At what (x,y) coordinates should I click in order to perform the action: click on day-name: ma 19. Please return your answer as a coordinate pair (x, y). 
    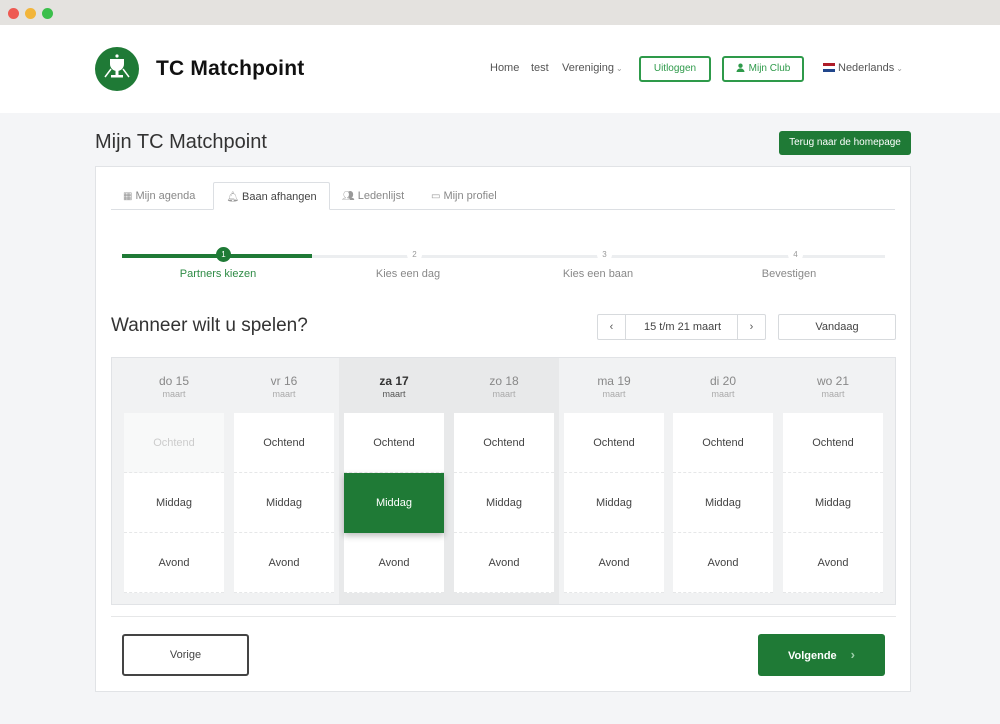
    Looking at the image, I should click on (614, 381).